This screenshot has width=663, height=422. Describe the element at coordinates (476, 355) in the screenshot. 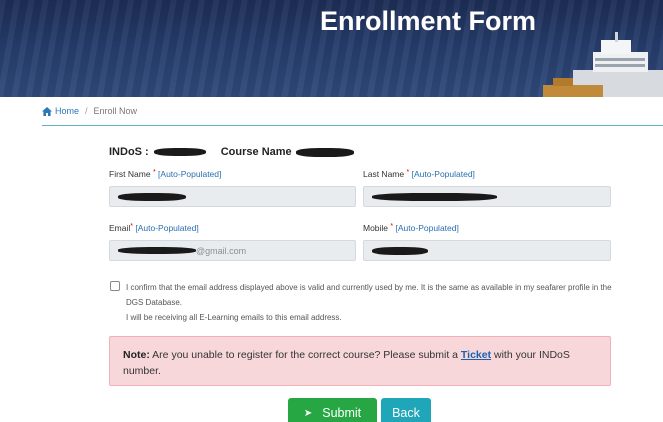

I see `ticket-link: Ticket` at that location.